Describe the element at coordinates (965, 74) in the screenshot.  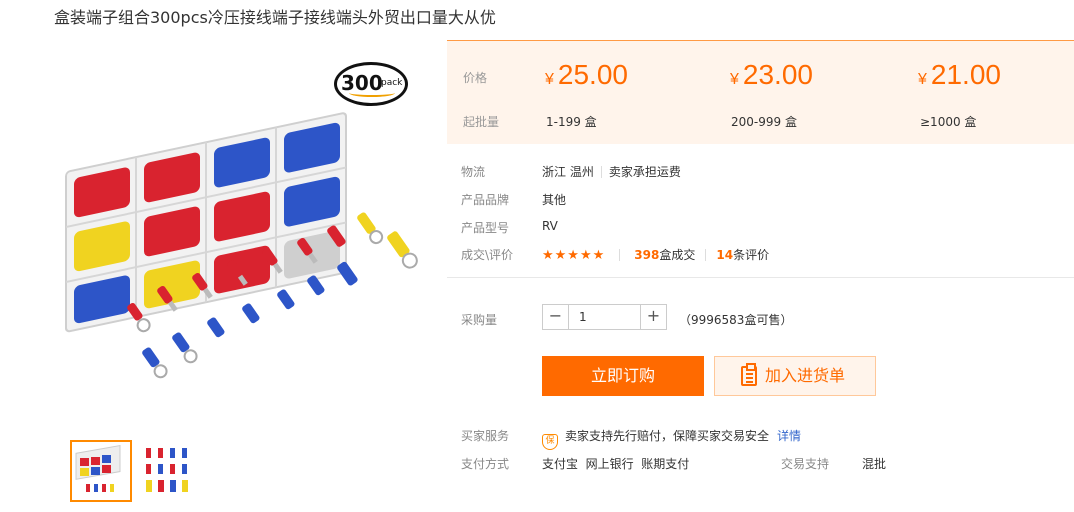
I see `price-value: 21.00` at that location.